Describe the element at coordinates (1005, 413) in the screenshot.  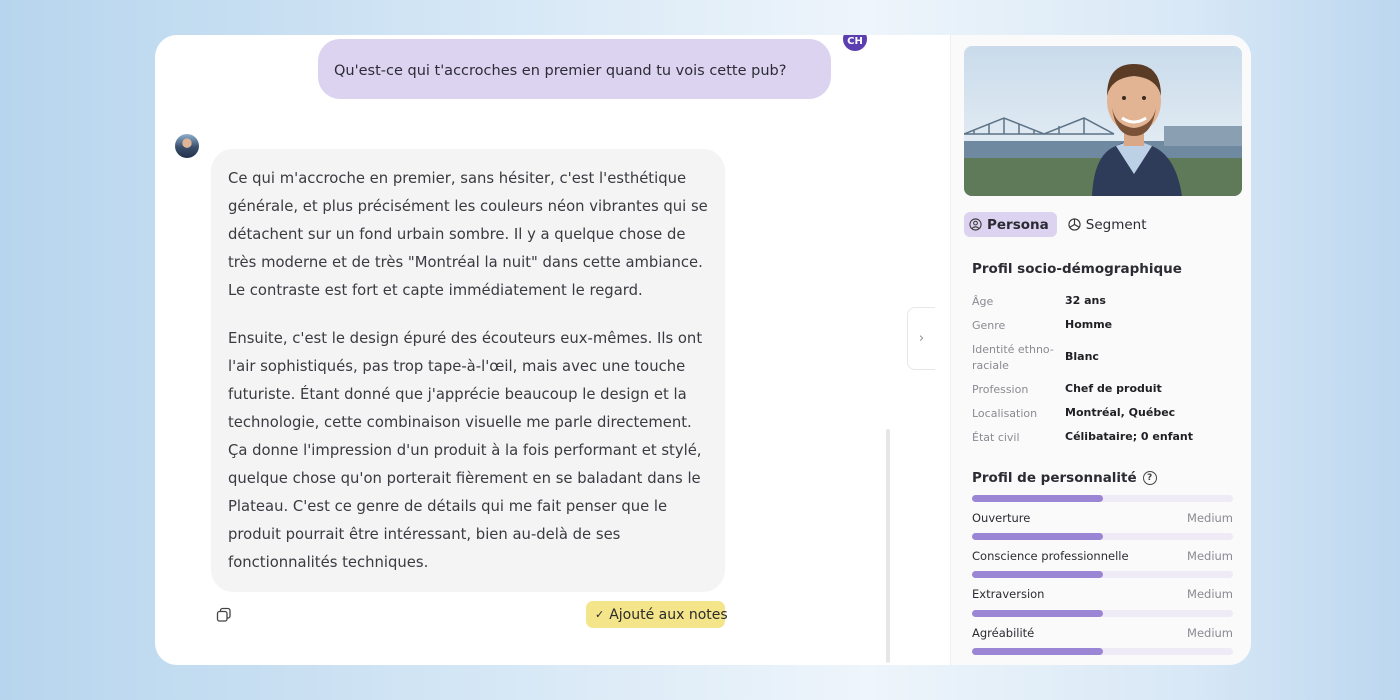
I see `info-label: Localisation` at that location.